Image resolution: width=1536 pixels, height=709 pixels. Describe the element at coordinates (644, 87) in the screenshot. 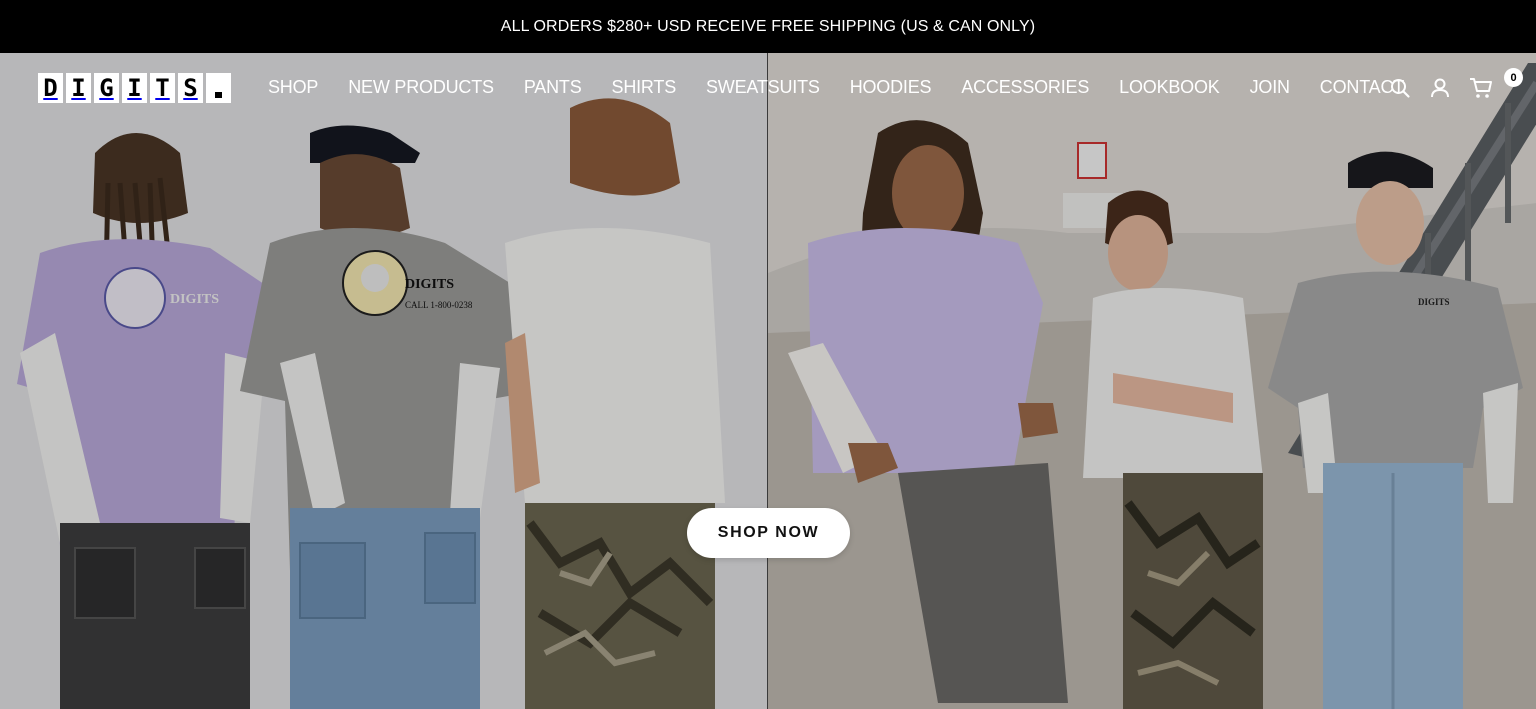

I see `nav-item-shirts: SHIRTS` at that location.